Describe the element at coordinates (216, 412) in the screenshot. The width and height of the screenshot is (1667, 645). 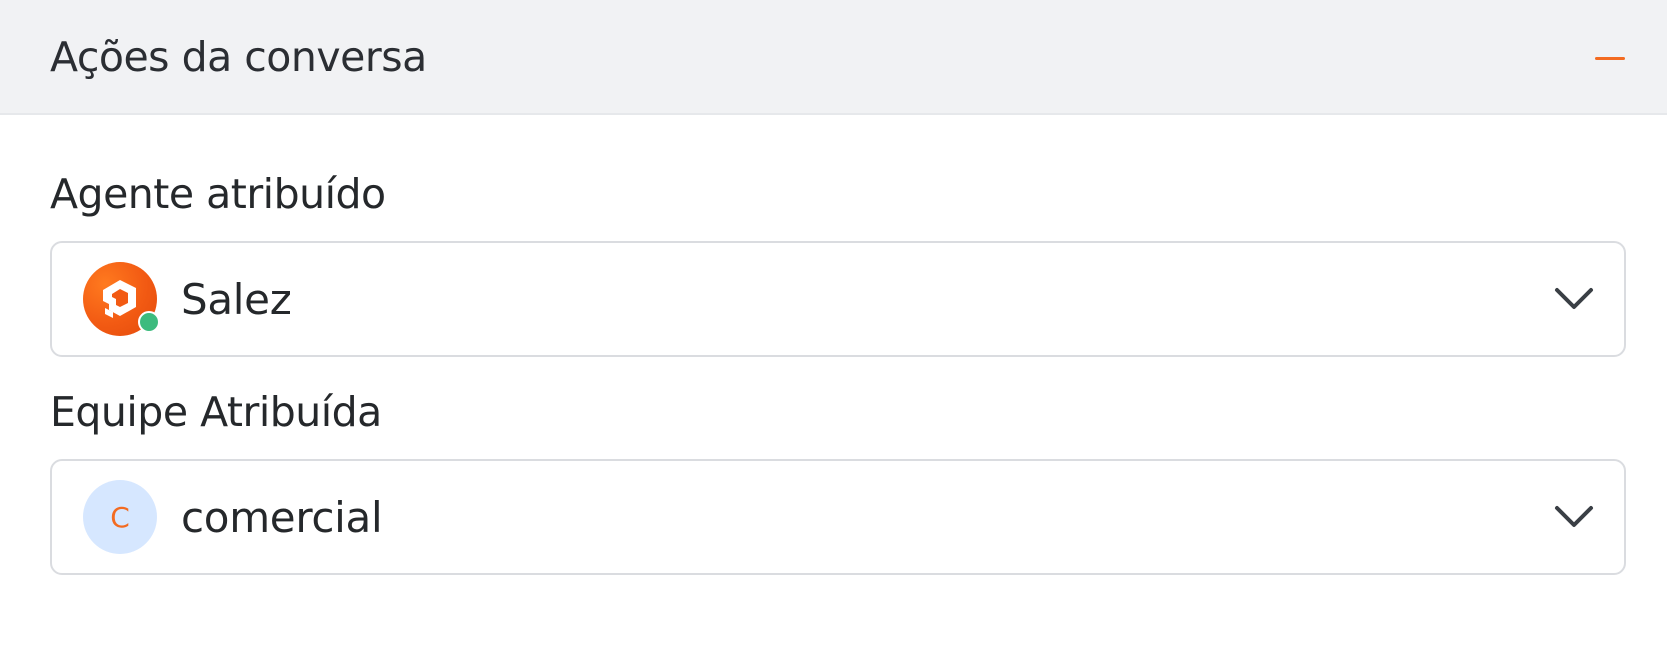
I see `assigned-team-label: Equipe Atribuída` at that location.